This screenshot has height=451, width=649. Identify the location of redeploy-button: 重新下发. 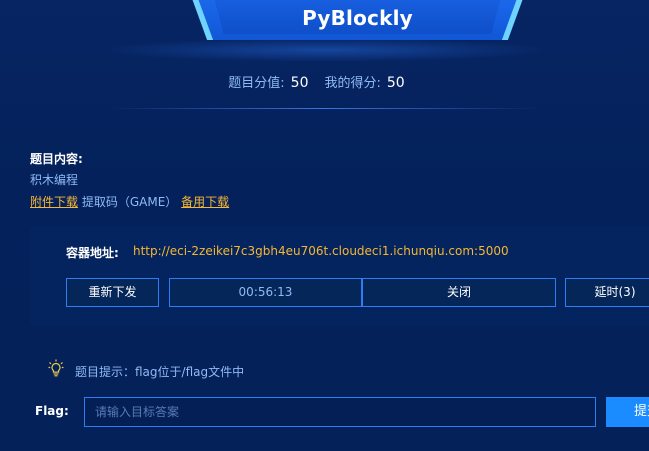
(112, 292).